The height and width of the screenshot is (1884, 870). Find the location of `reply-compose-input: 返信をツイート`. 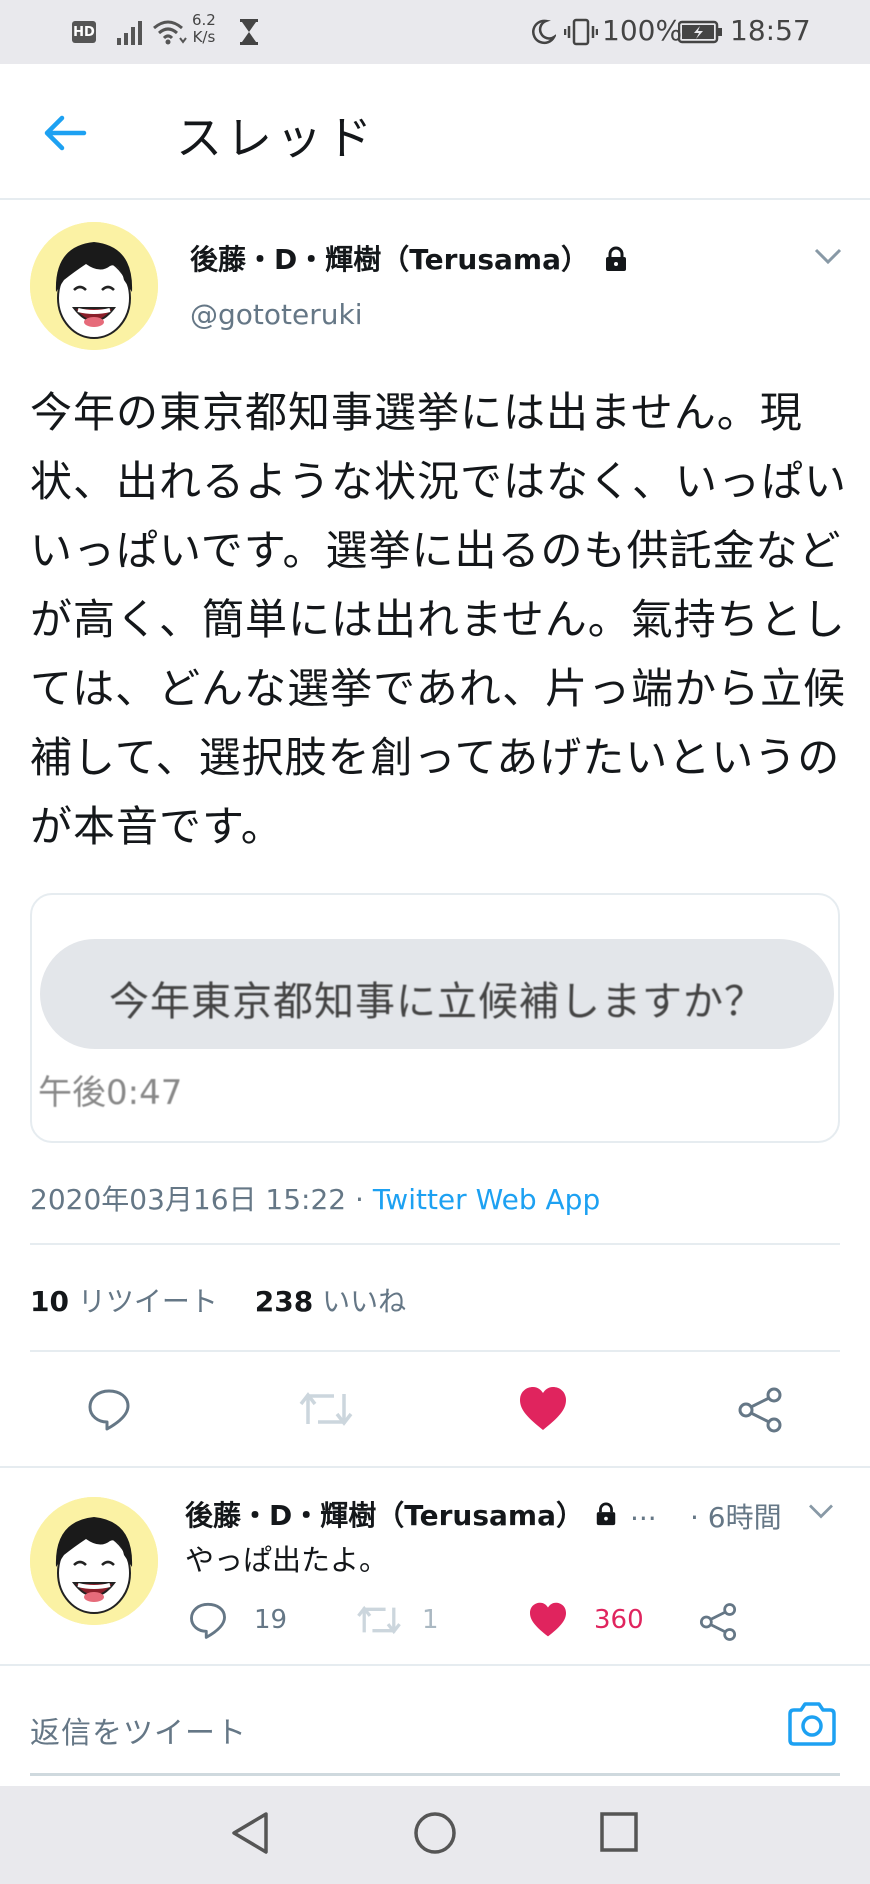

reply-compose-input: 返信をツイート is located at coordinates (138, 1730).